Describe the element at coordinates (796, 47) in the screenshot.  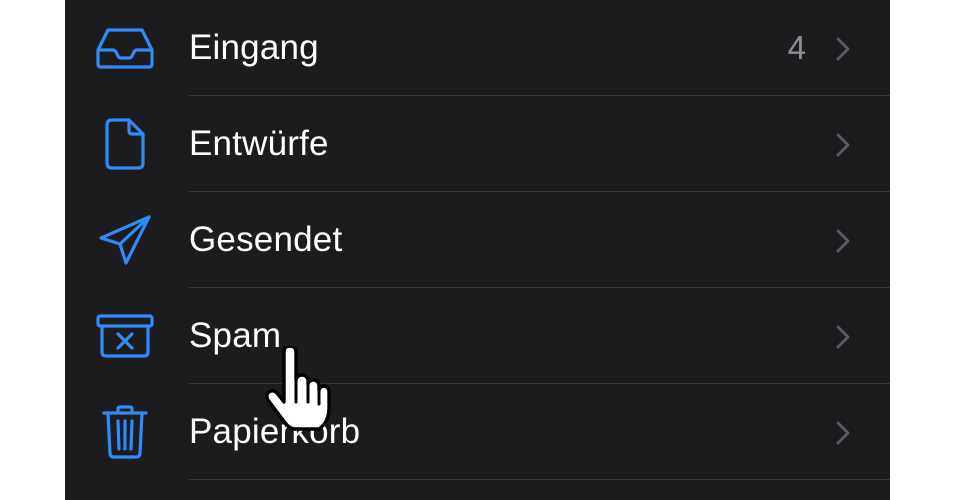
I see `unread-count-badge: 4` at that location.